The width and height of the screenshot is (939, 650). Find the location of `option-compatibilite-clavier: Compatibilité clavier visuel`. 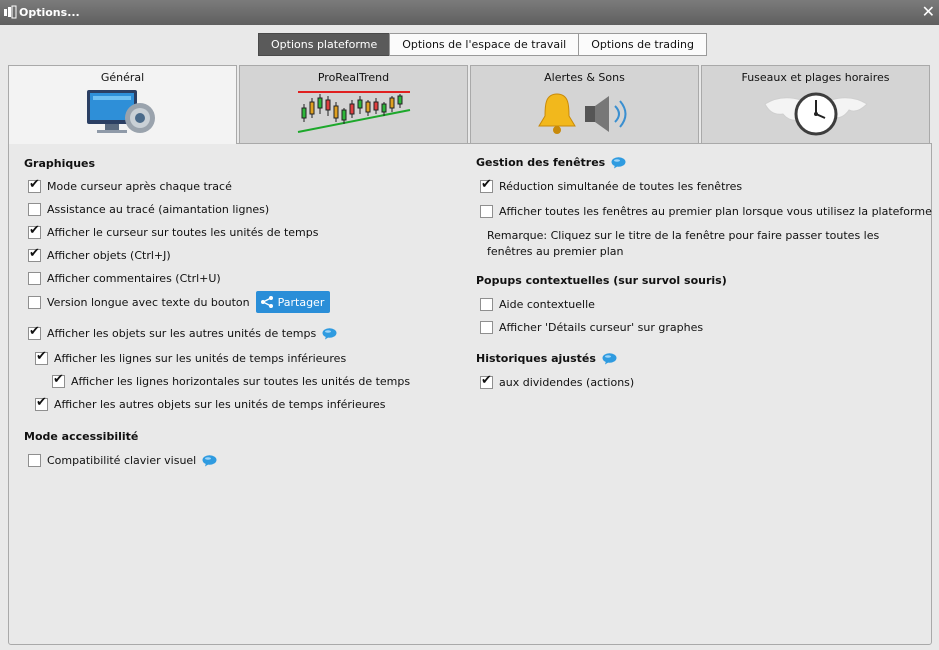

option-compatibilite-clavier: Compatibilité clavier visuel is located at coordinates (122, 460).